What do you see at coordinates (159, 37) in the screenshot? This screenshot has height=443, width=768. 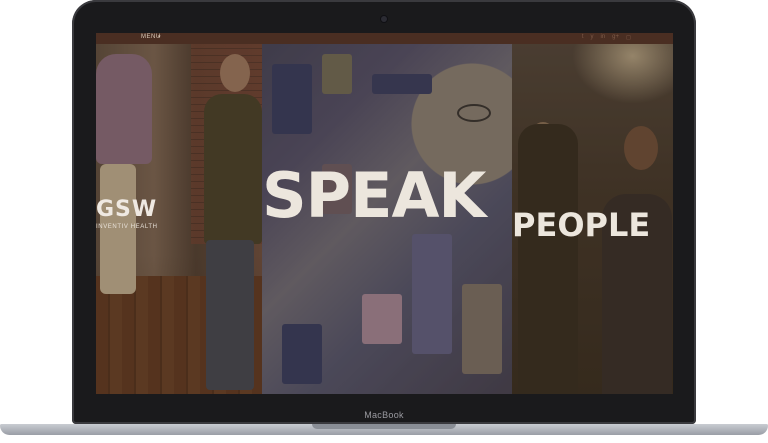 I see `chevron-down-icon: ▾` at bounding box center [159, 37].